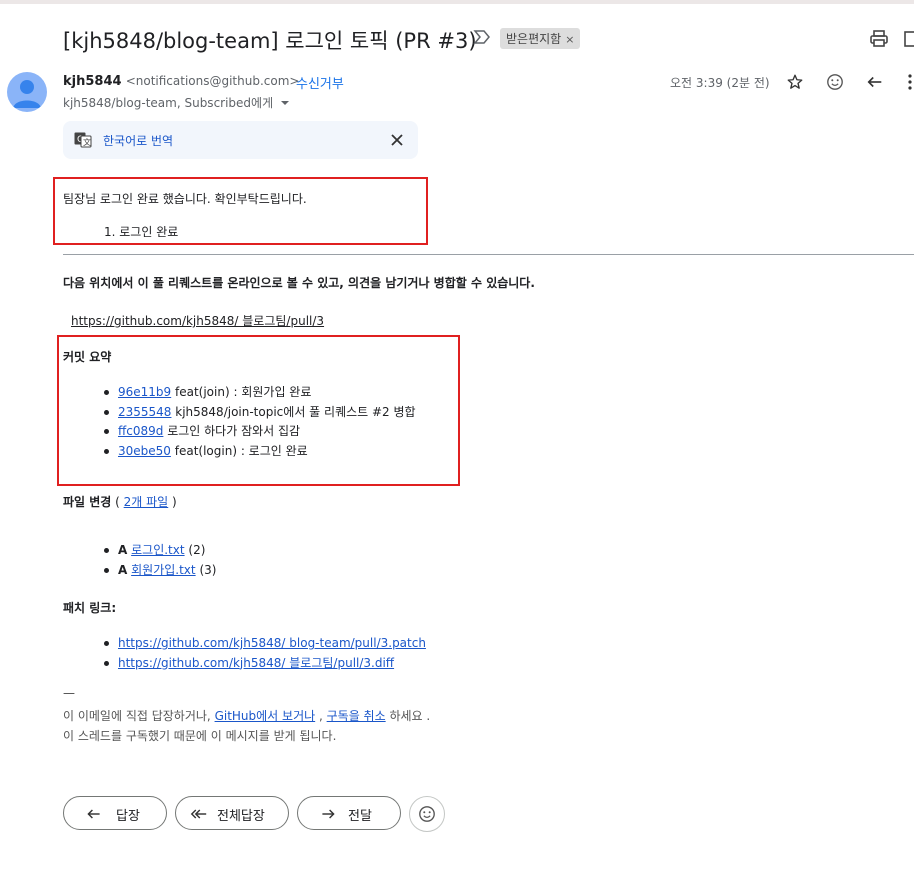 This screenshot has width=914, height=869. Describe the element at coordinates (910, 84) in the screenshot. I see `more-options-icon` at that location.